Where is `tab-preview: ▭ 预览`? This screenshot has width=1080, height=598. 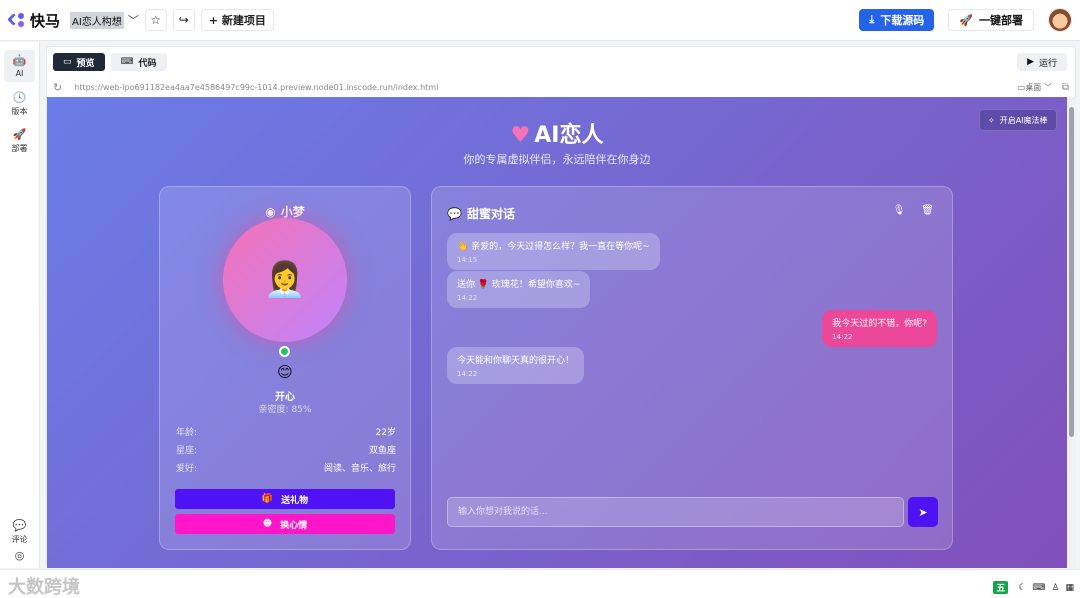 tab-preview: ▭ 预览 is located at coordinates (79, 62).